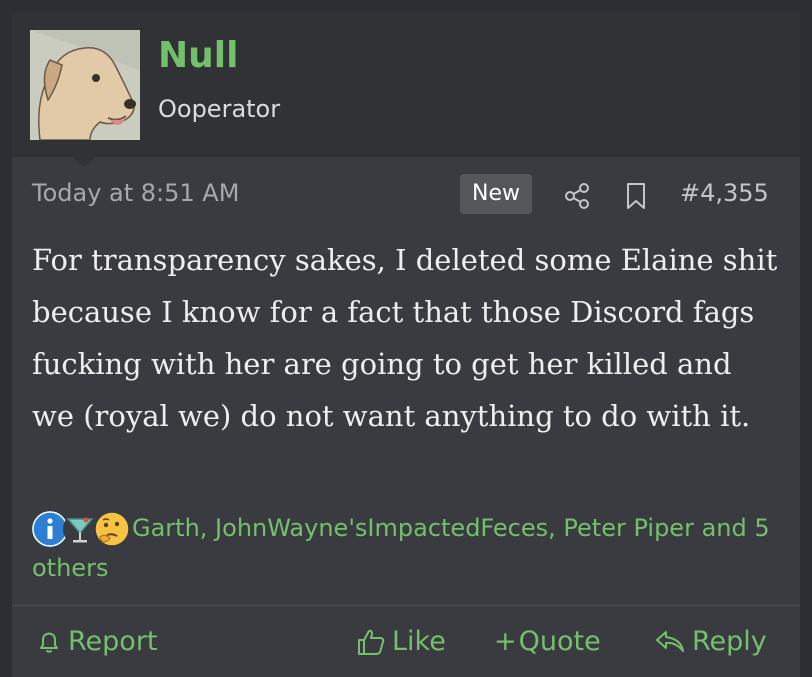 Image resolution: width=812 pixels, height=677 pixels. I want to click on like-button: Like, so click(401, 642).